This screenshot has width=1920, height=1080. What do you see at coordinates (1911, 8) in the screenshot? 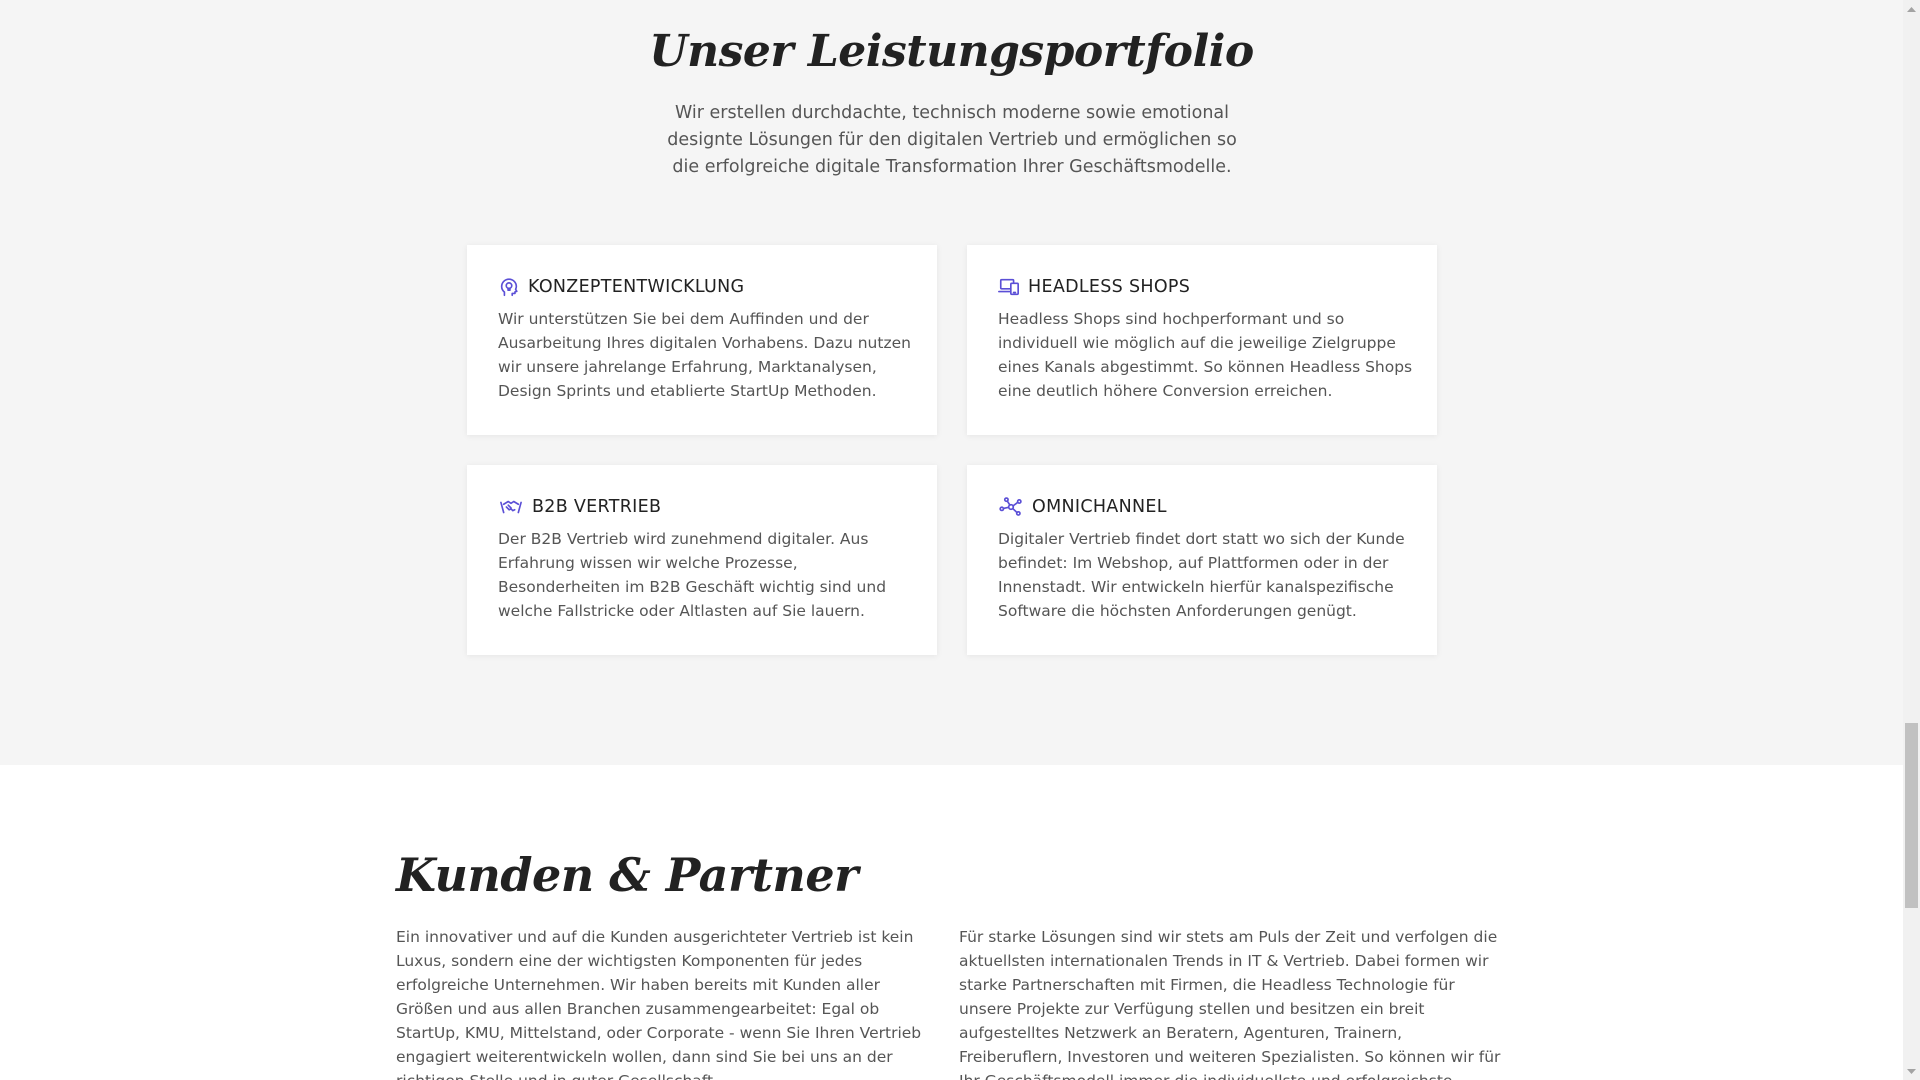
I see `scroll-up-arrow-icon` at bounding box center [1911, 8].